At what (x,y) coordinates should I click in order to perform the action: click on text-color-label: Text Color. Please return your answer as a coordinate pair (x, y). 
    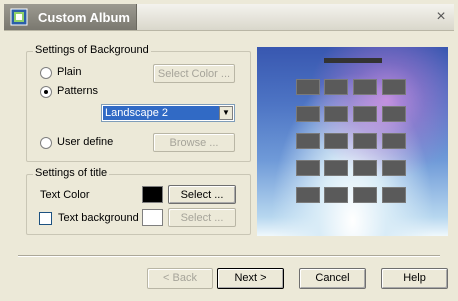
    Looking at the image, I should click on (65, 195).